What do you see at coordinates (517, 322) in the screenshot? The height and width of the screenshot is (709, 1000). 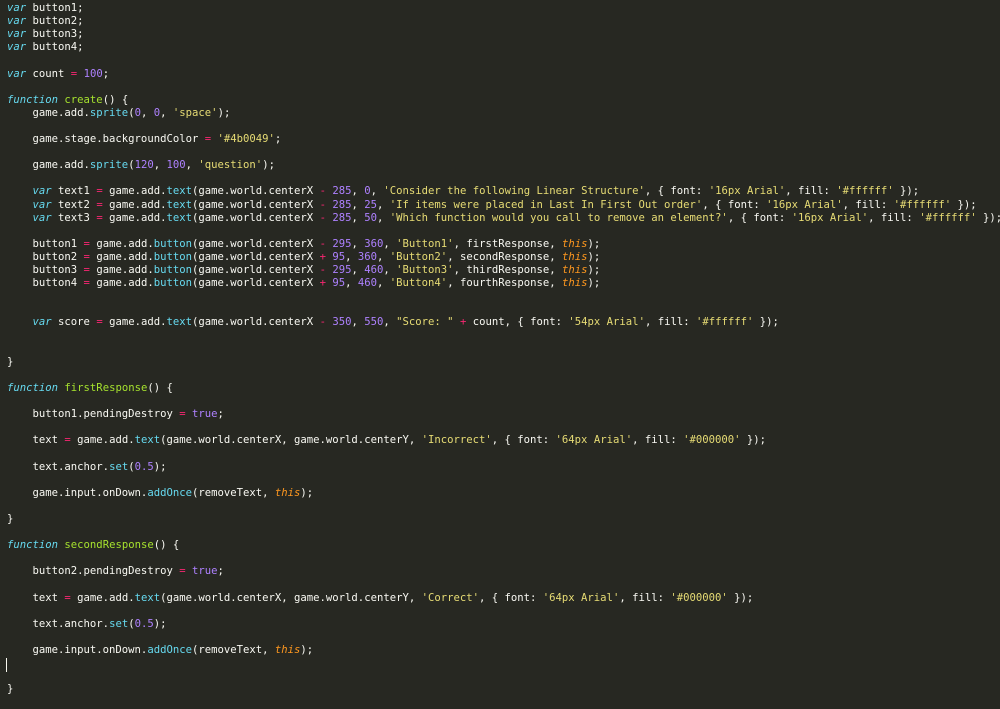 I see `code-token: count, { font:` at bounding box center [517, 322].